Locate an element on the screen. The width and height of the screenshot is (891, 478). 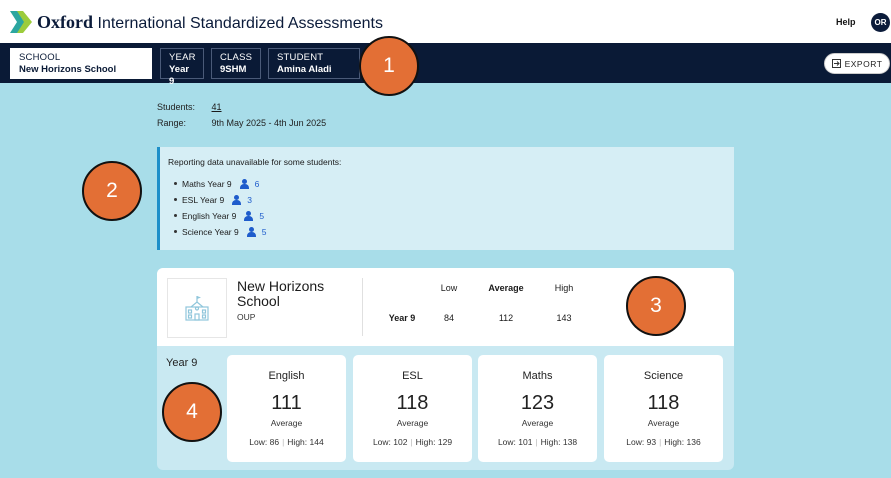
summary-row-label: Year 9 is located at coordinates (402, 318).